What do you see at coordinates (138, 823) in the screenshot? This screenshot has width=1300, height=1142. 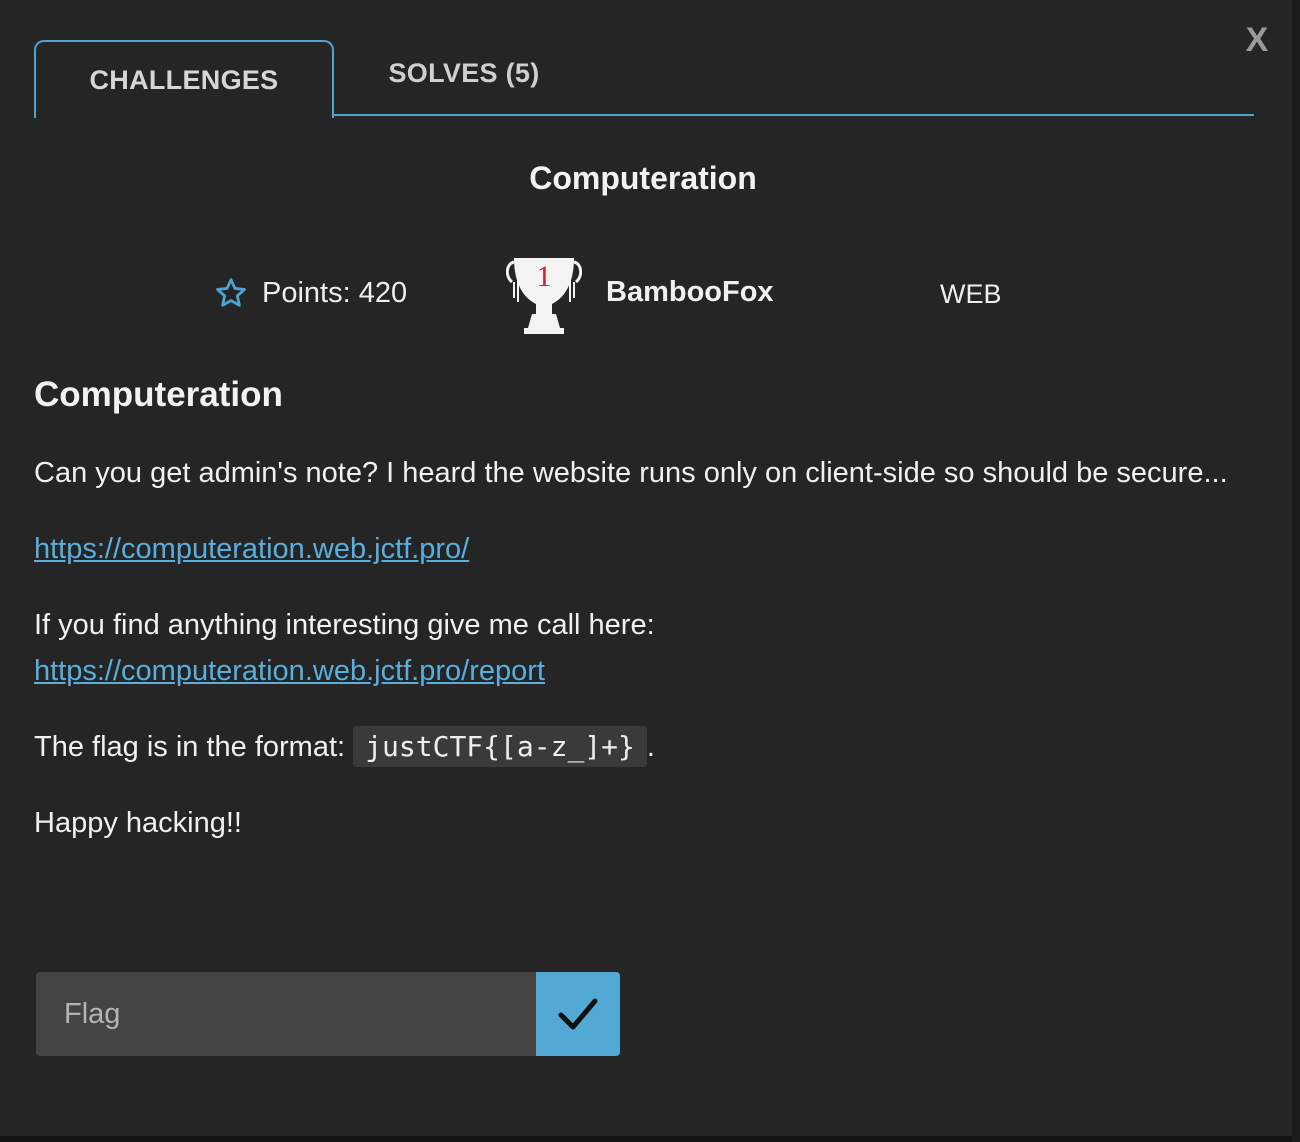 I see `description-outro: Happy hacking!!` at bounding box center [138, 823].